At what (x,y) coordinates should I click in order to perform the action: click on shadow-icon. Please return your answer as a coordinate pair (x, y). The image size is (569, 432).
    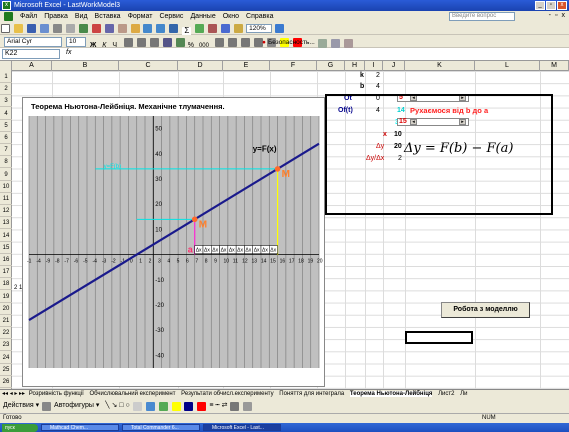
    Looking at the image, I should click on (235, 406).